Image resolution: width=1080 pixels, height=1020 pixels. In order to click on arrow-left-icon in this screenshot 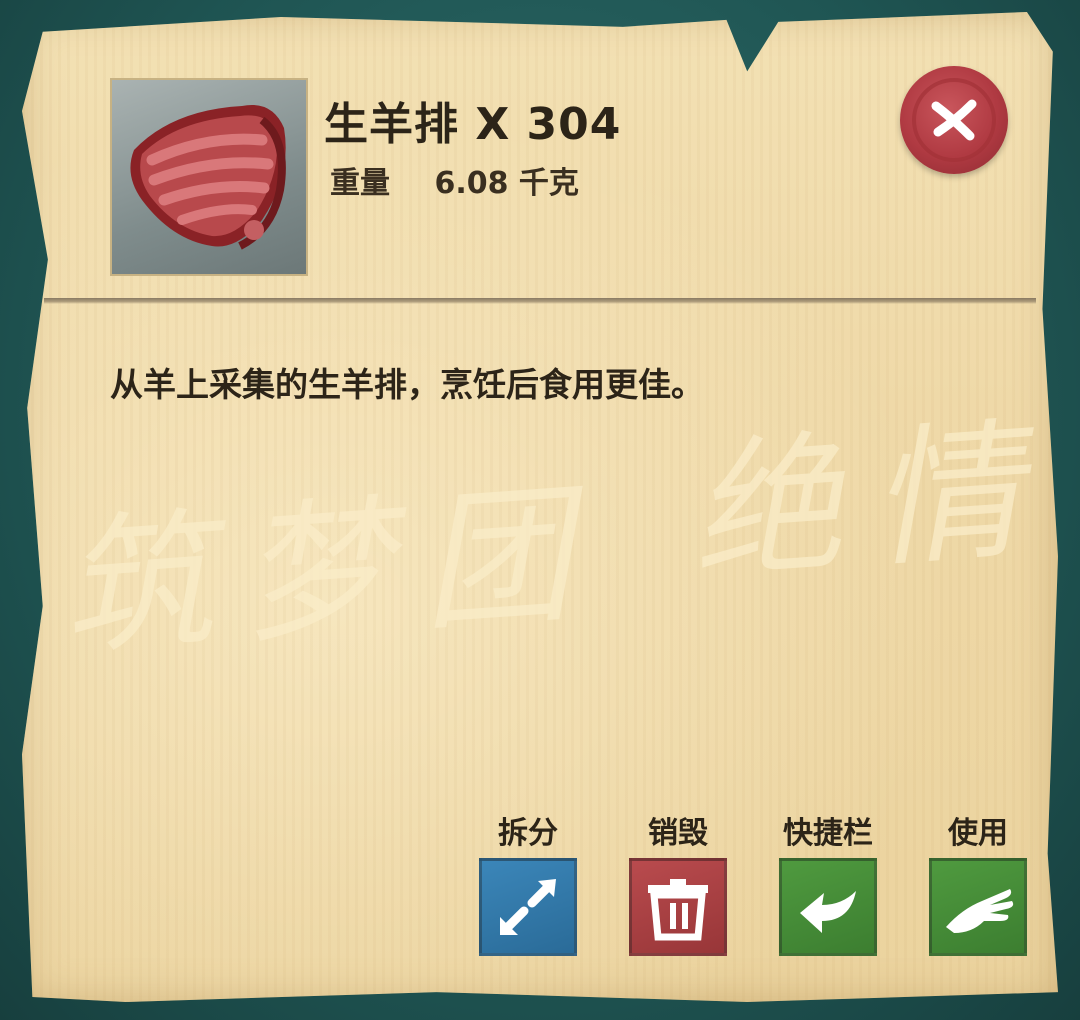, I will do `click(828, 912)`.